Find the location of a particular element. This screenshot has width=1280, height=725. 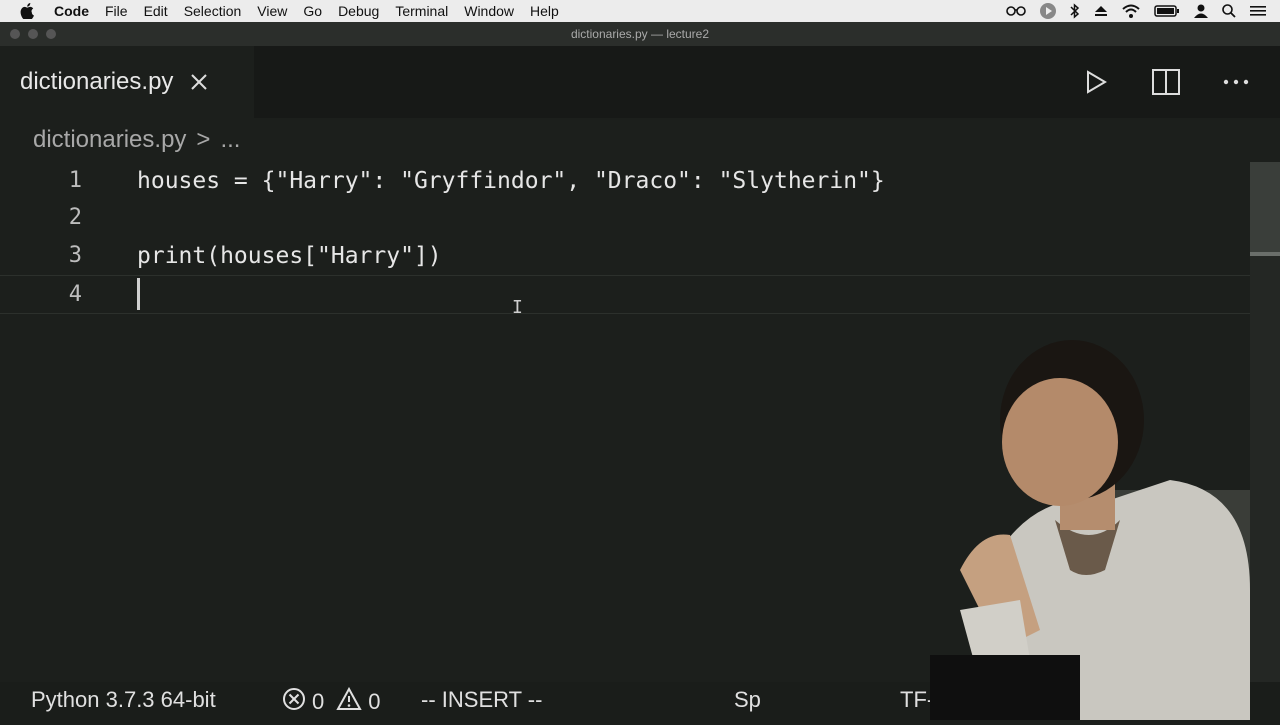

line-number: 1 is located at coordinates (75, 180).